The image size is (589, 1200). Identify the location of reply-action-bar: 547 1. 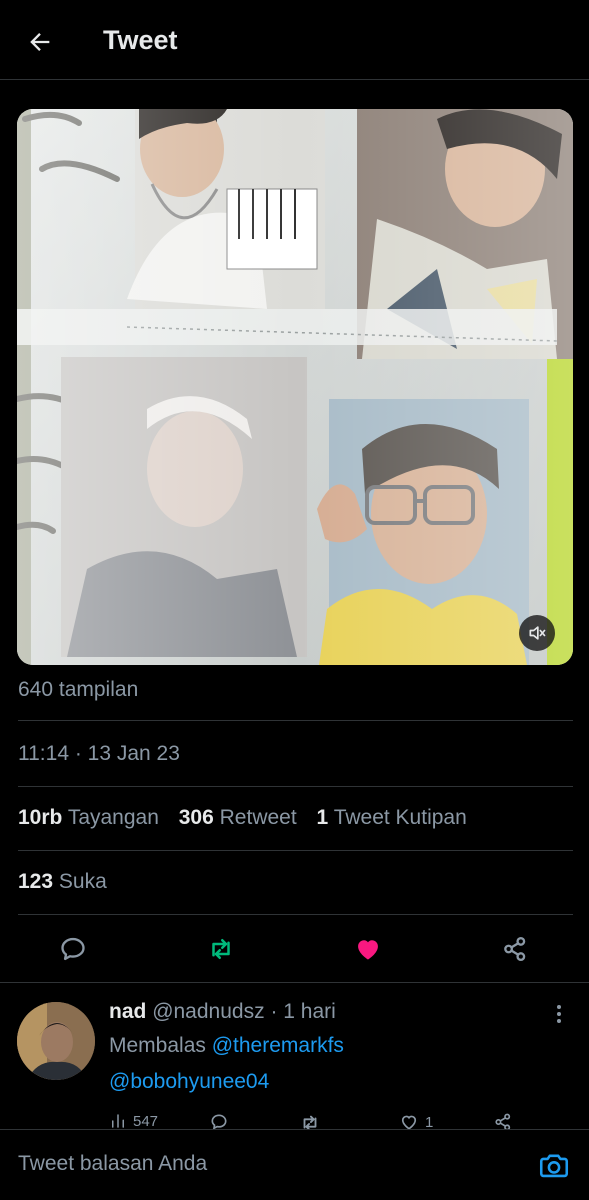
(319, 1120).